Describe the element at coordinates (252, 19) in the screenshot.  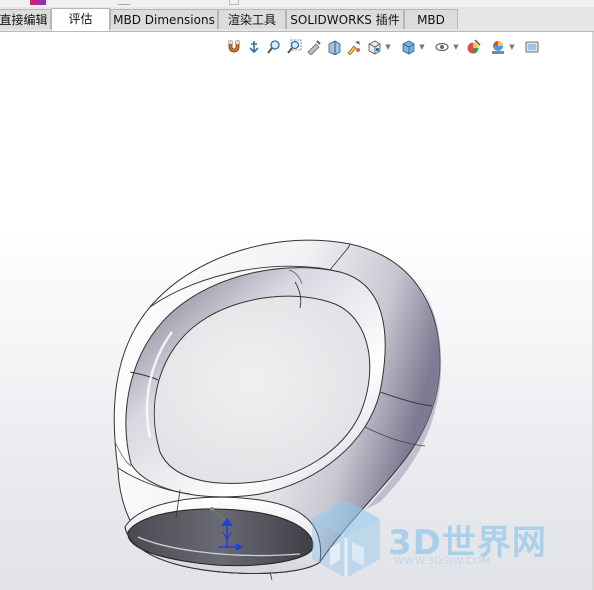
I see `tab-render-tools: 渲染工具` at that location.